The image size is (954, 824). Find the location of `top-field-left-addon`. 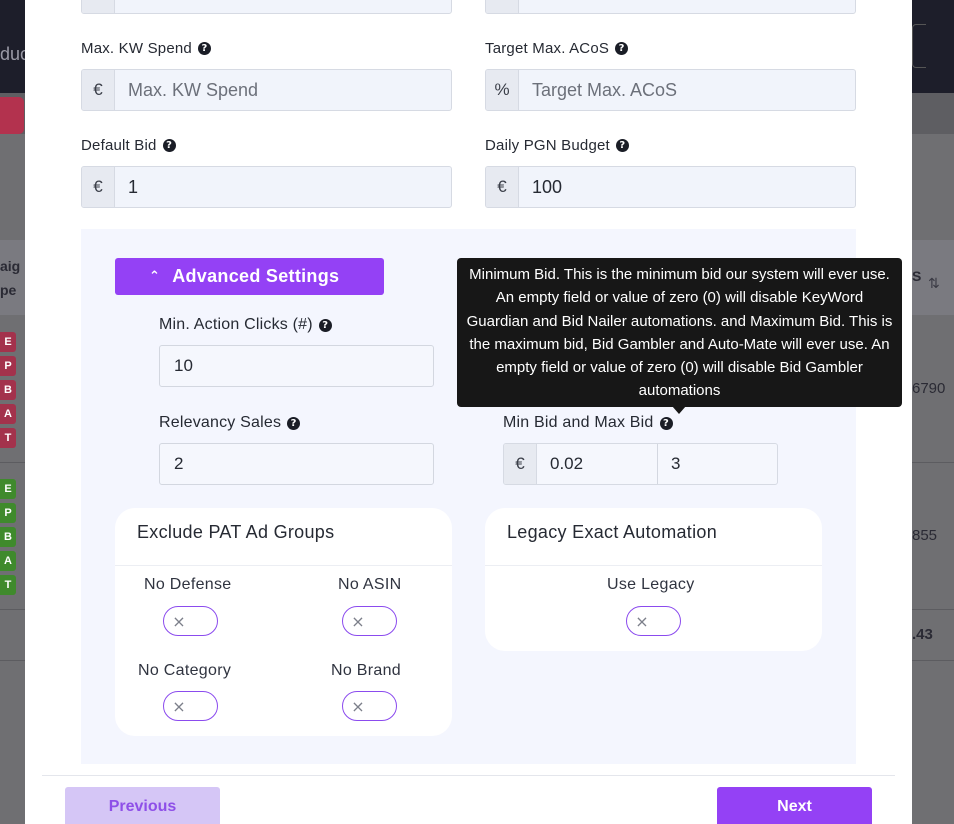

top-field-left-addon is located at coordinates (98, 6).